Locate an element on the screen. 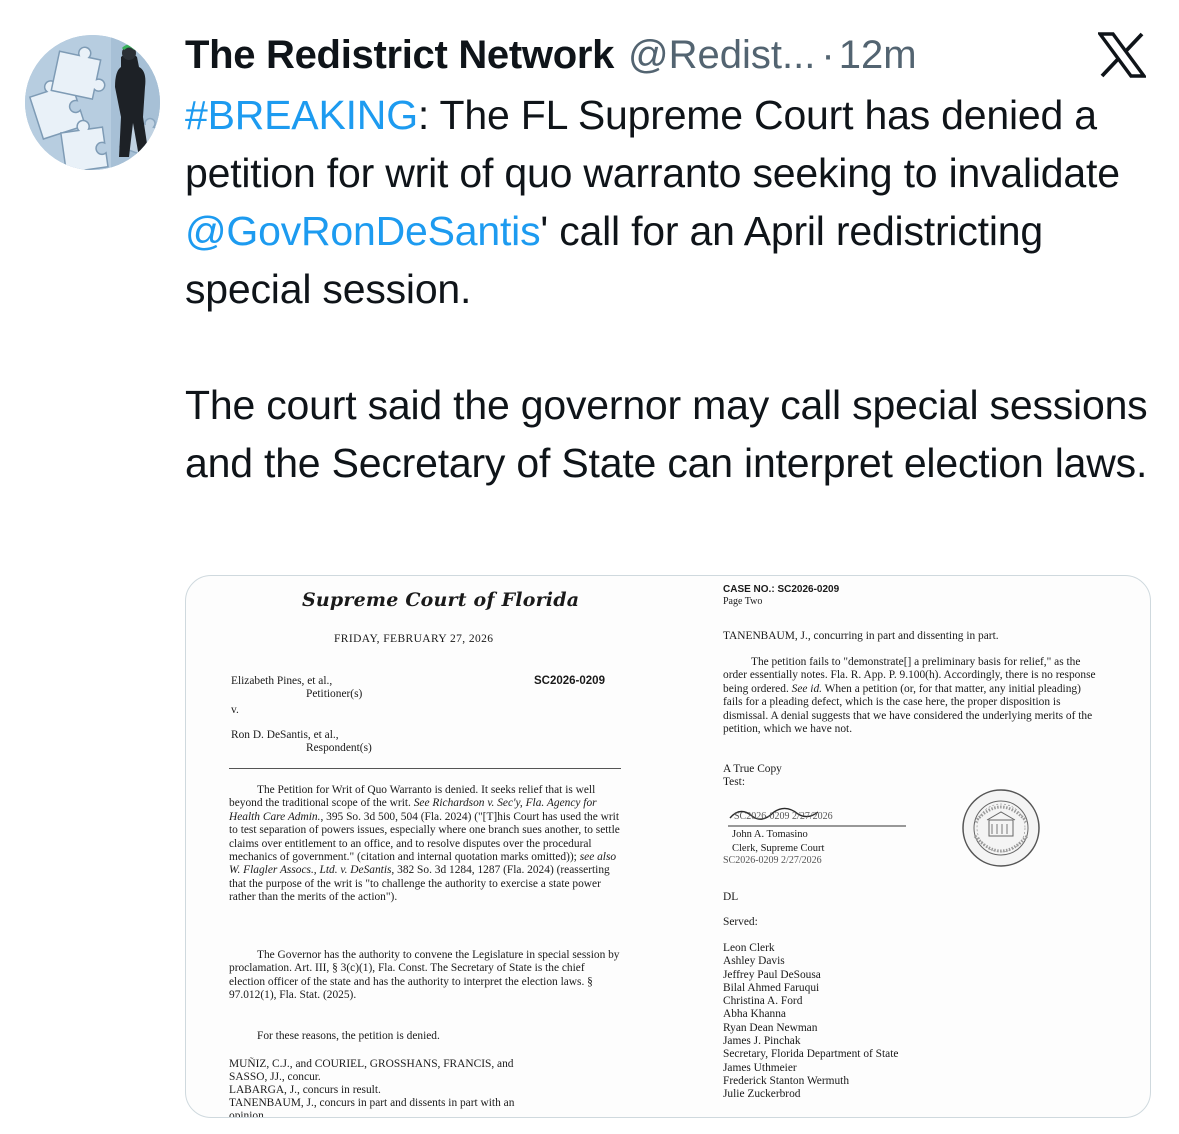 The height and width of the screenshot is (1134, 1179). mention-link: @GovRonDeSantis is located at coordinates (363, 231).